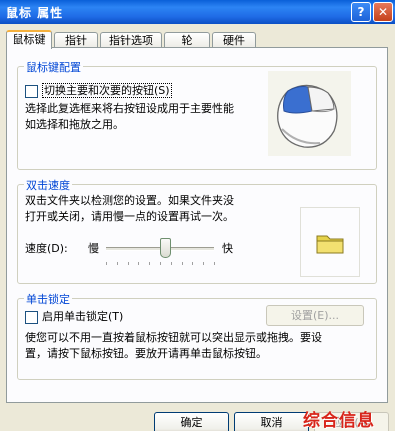  Describe the element at coordinates (76, 40) in the screenshot. I see `tab-pointers: 指针` at that location.